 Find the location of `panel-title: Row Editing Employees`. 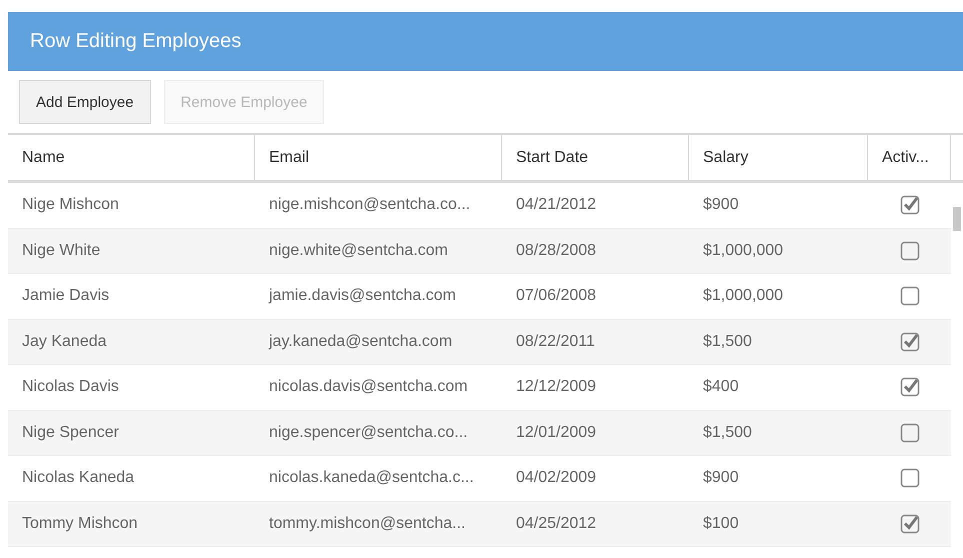

panel-title: Row Editing Employees is located at coordinates (136, 41).